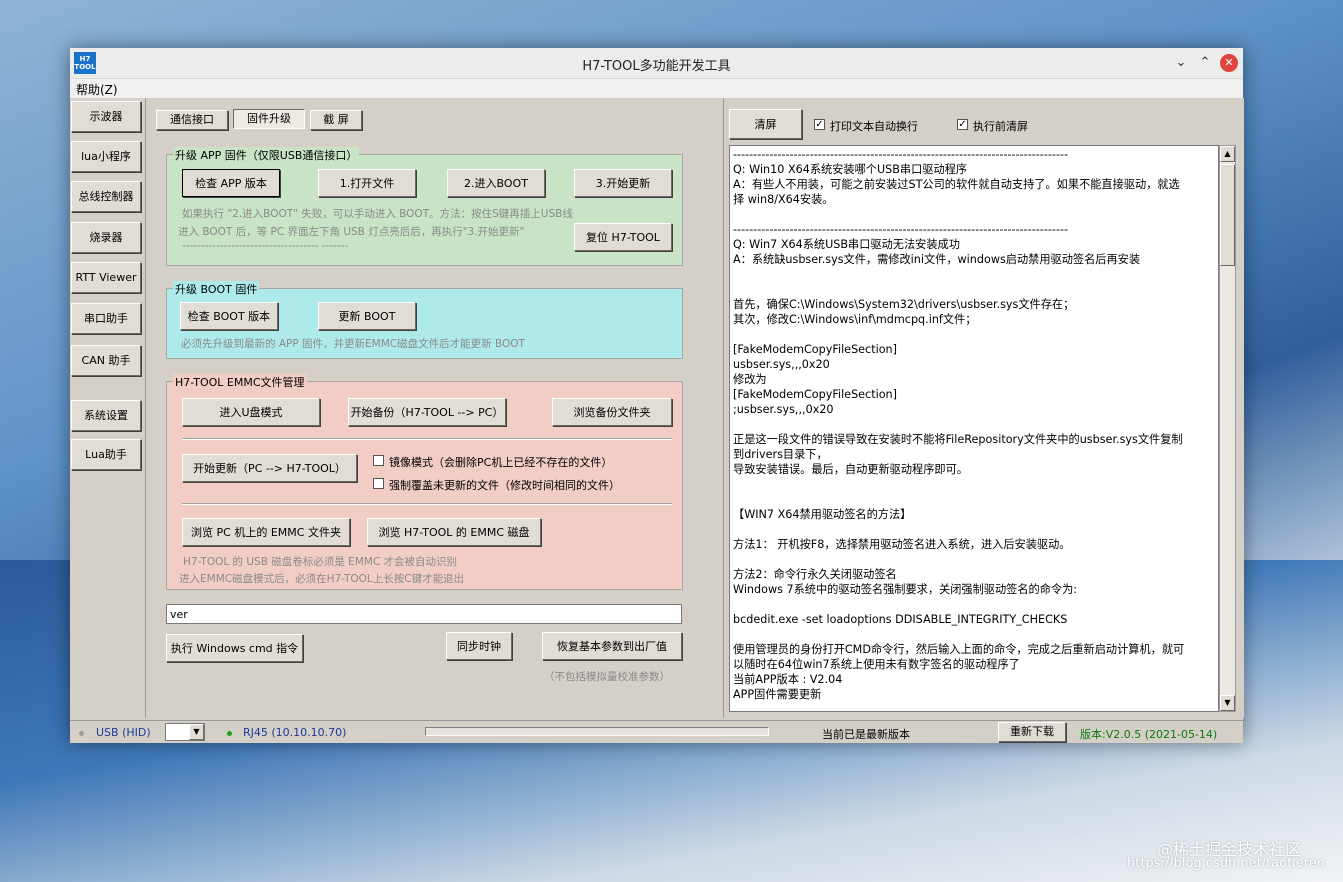 Image resolution: width=1343 pixels, height=882 pixels. Describe the element at coordinates (765, 124) in the screenshot. I see `clear-screen-button: 清屏` at that location.